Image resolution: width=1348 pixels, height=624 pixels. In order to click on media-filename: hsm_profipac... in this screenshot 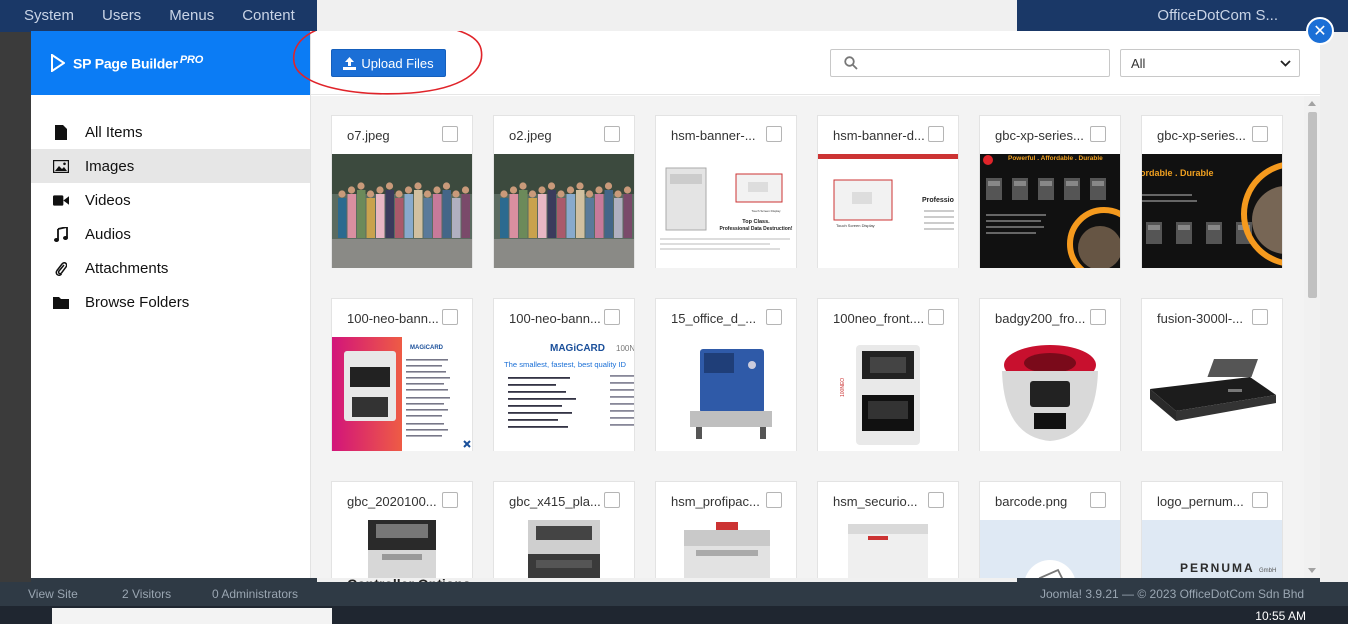, I will do `click(715, 501)`.